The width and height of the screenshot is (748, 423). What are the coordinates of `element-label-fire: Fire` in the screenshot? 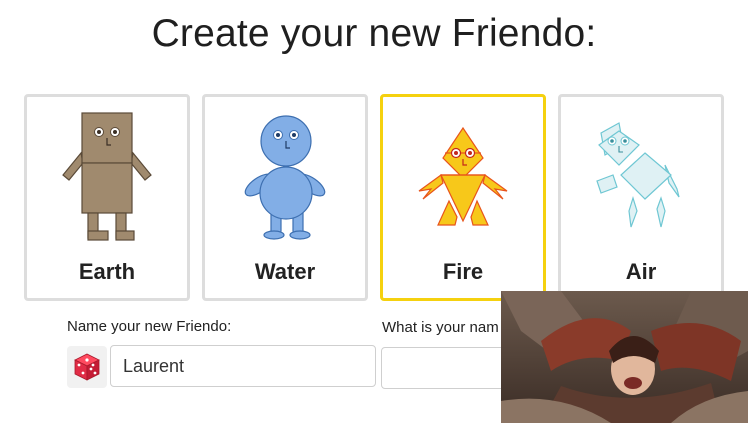 It's located at (463, 271).